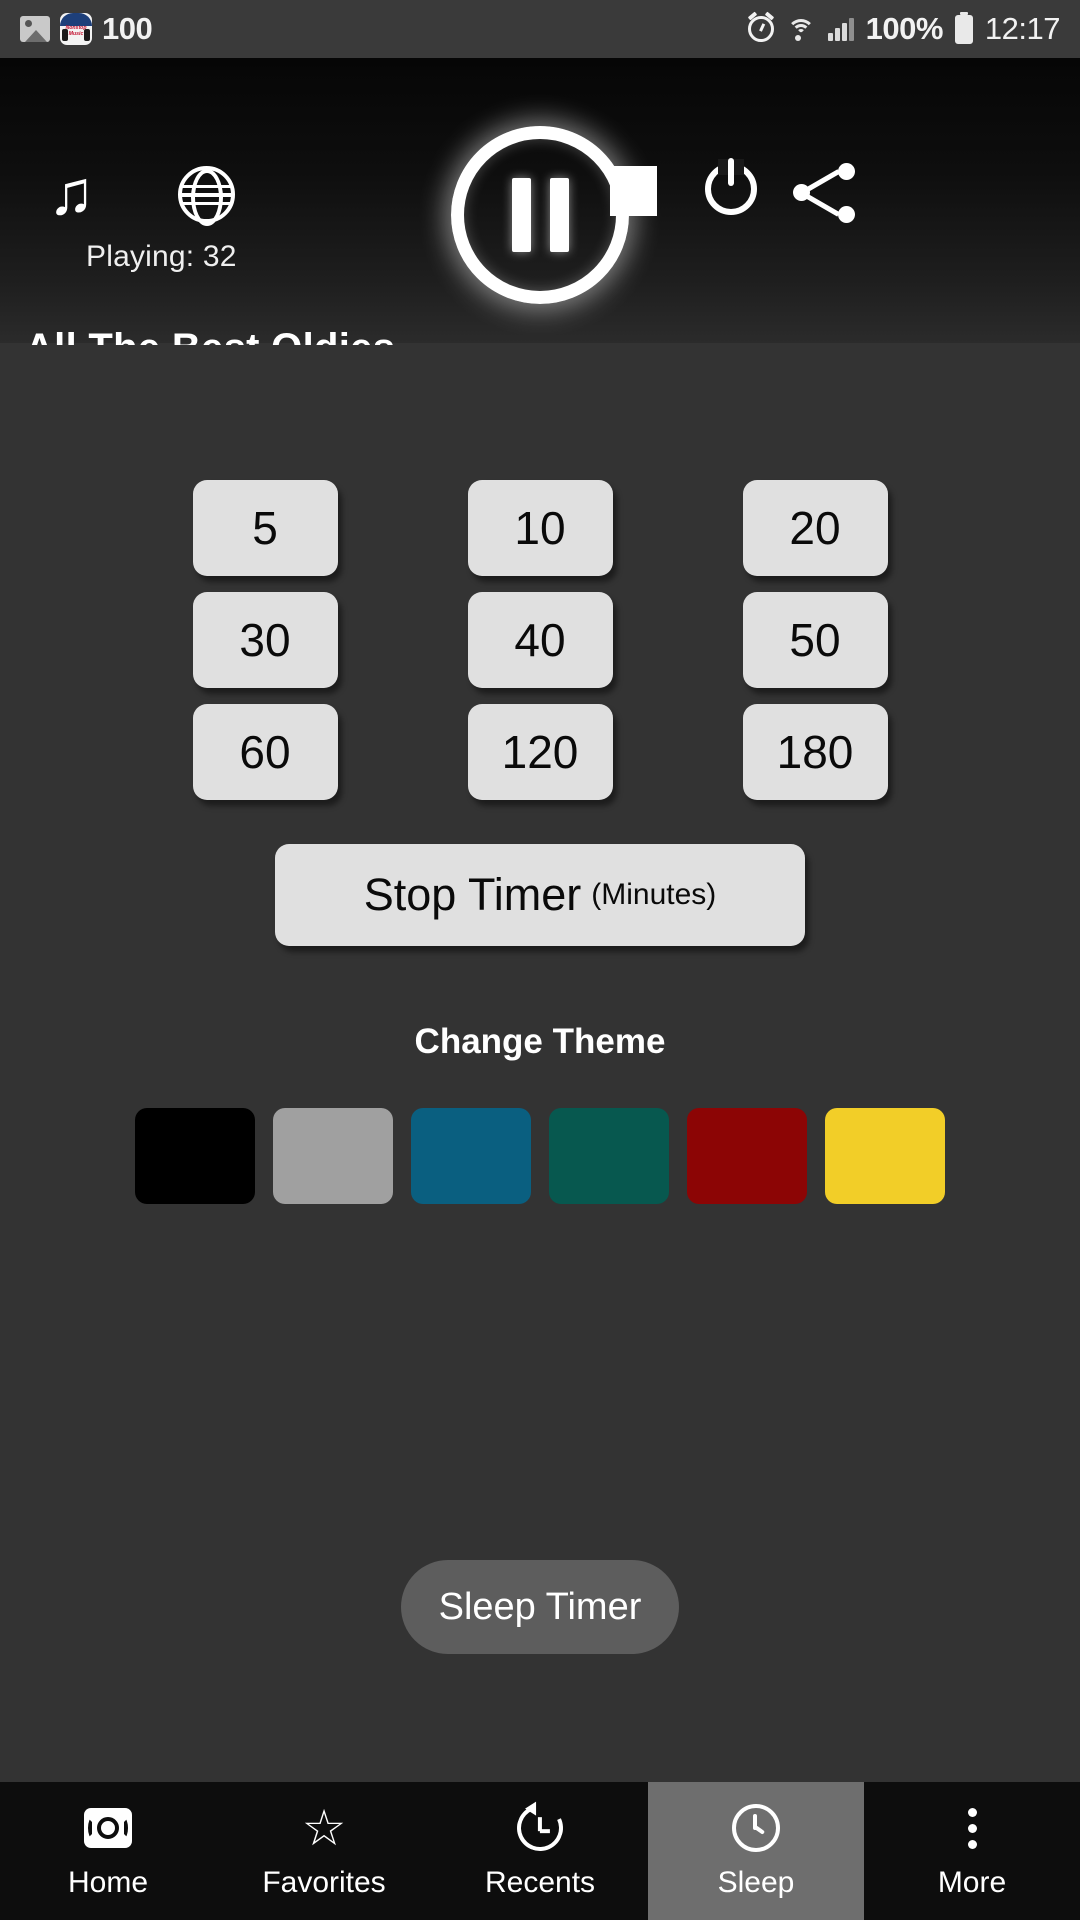 The image size is (1080, 1920). What do you see at coordinates (161, 256) in the screenshot?
I see `playing-status: Playing: 32` at bounding box center [161, 256].